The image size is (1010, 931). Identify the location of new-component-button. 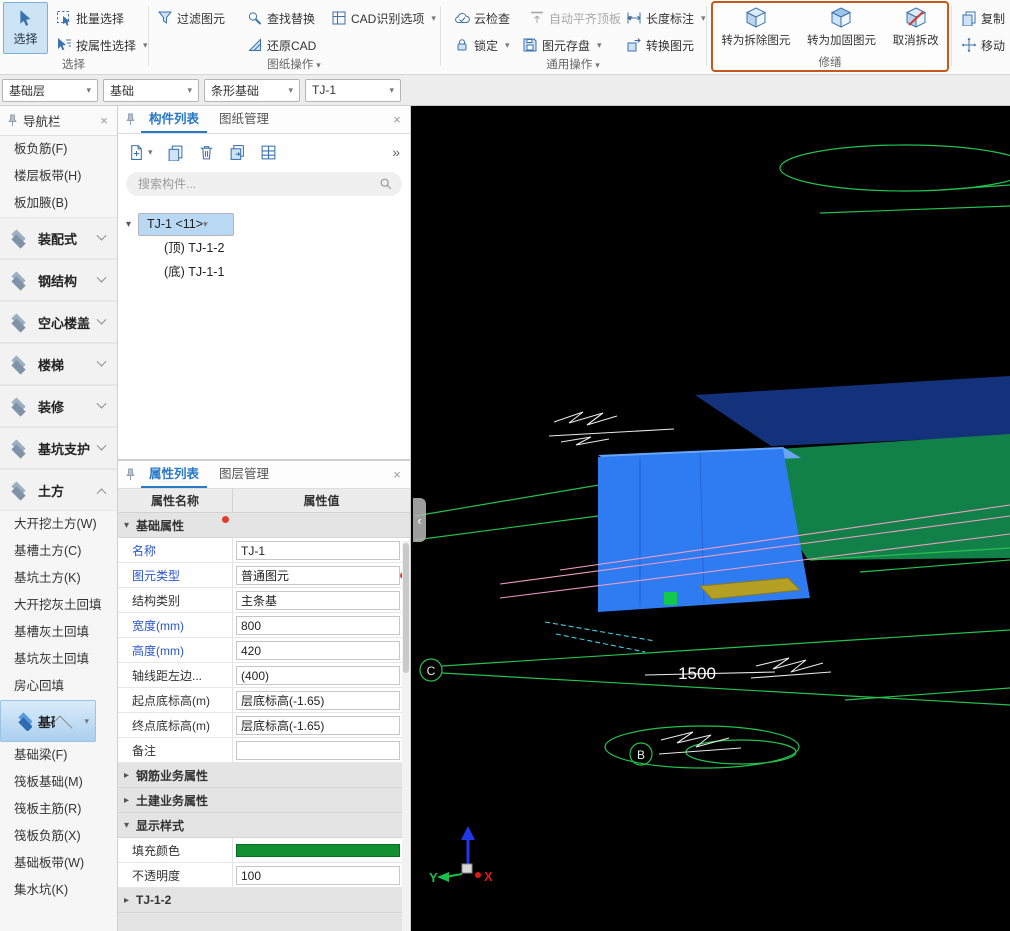
(140, 152).